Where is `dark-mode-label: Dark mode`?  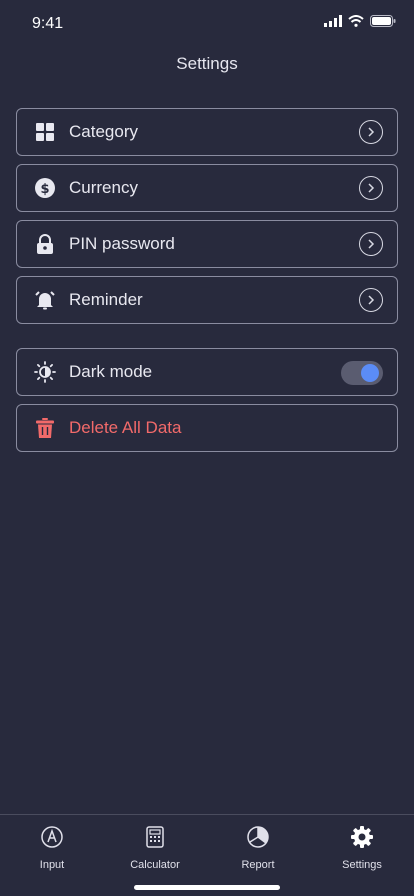
dark-mode-label: Dark mode is located at coordinates (111, 371).